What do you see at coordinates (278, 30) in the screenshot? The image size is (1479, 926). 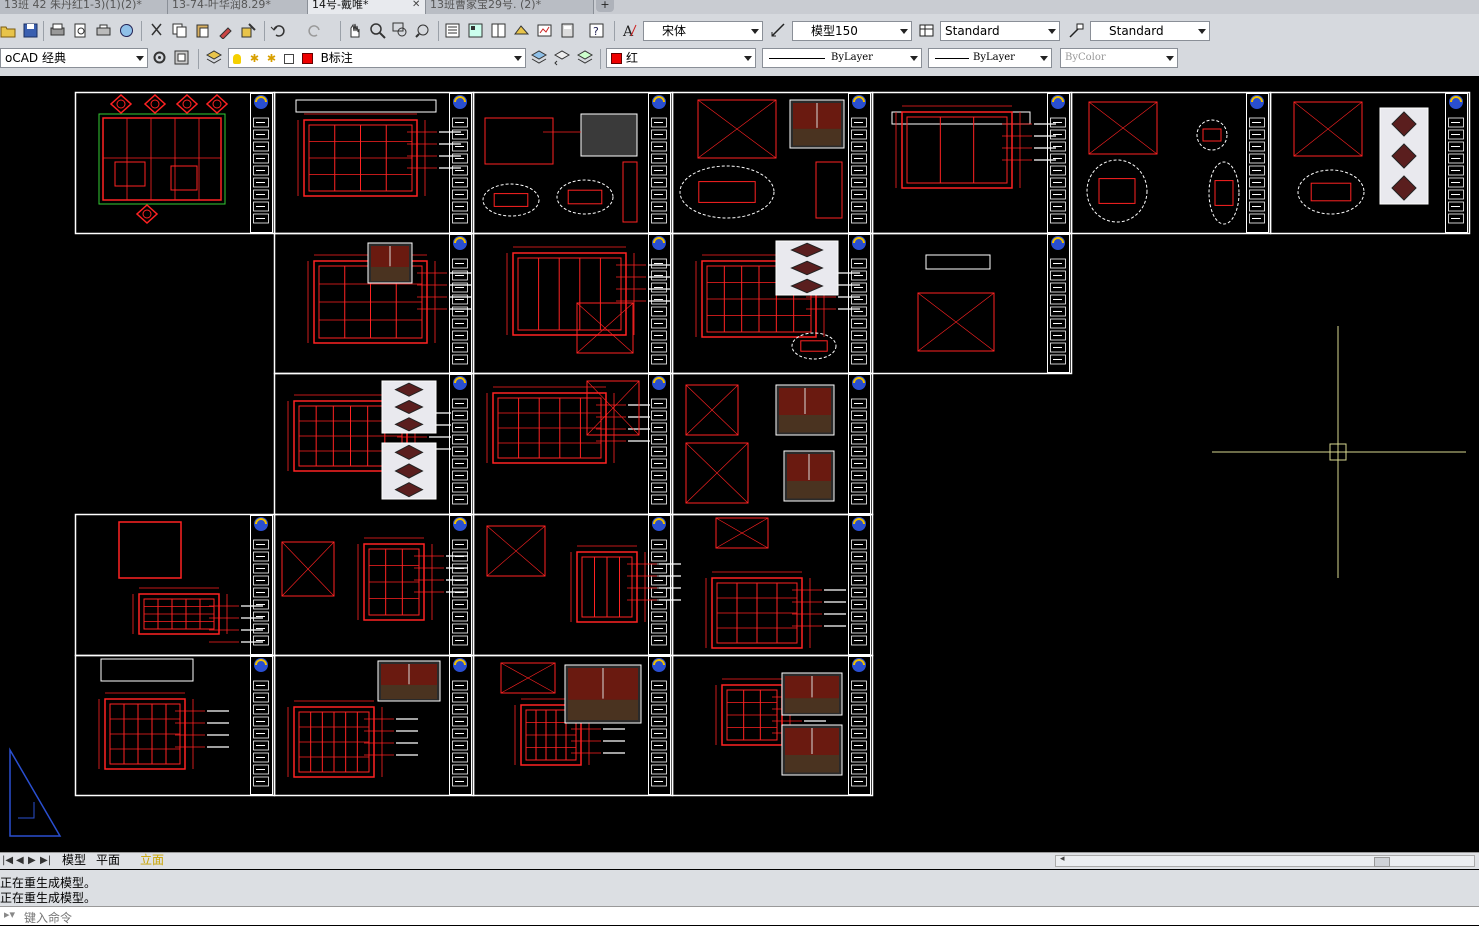 I see `undo-icon` at bounding box center [278, 30].